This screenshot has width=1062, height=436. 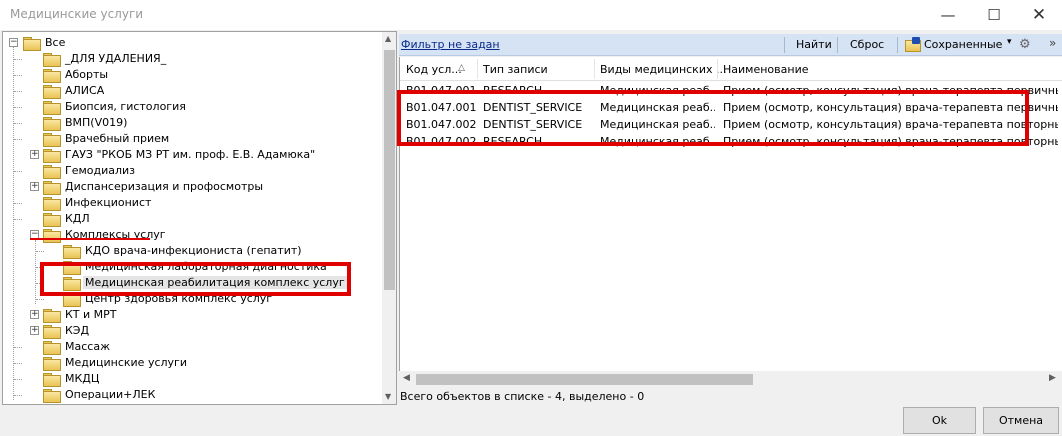 What do you see at coordinates (1052, 43) in the screenshot?
I see `toolbar-overflow-icon: »` at bounding box center [1052, 43].